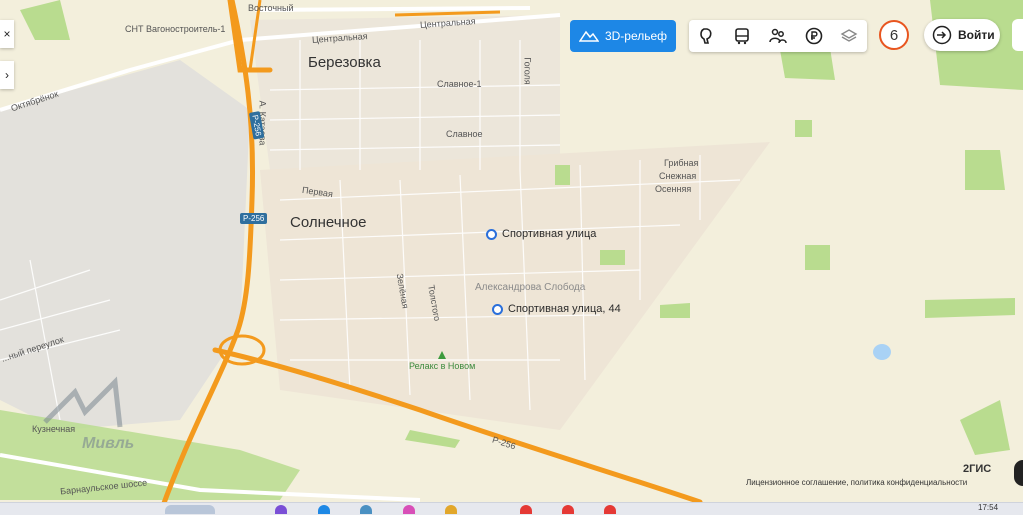 This screenshot has width=1023, height=515. What do you see at coordinates (1017, 35) in the screenshot?
I see `side-menu-edge` at bounding box center [1017, 35].